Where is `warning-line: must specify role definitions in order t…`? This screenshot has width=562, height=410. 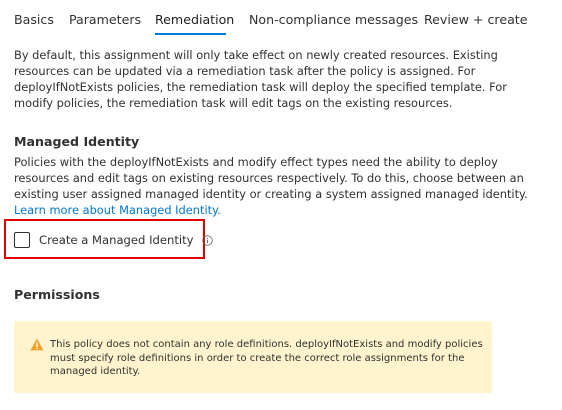
warning-line: must specify role definitions in order t… is located at coordinates (257, 358).